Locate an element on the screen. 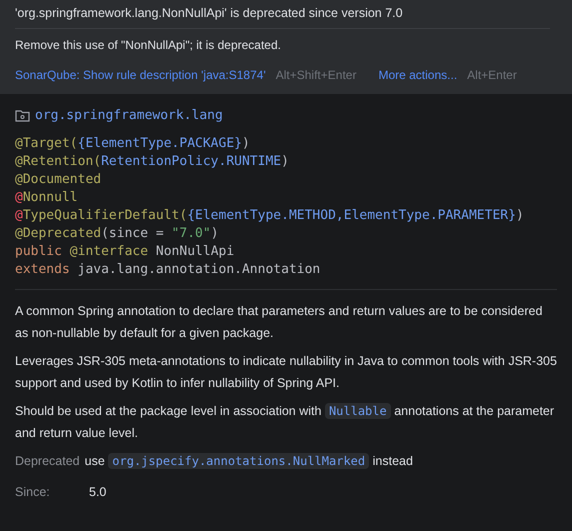 The height and width of the screenshot is (531, 572). code-line: @TypeQualifierDefault({ElementType.METHOD,ElementType.PARAMETER}) is located at coordinates (269, 216).